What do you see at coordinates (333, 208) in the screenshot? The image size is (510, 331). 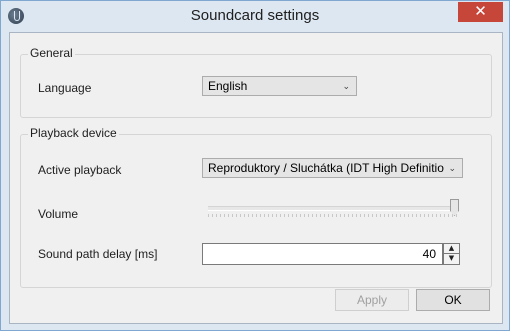 I see `volume-slider-track` at bounding box center [333, 208].